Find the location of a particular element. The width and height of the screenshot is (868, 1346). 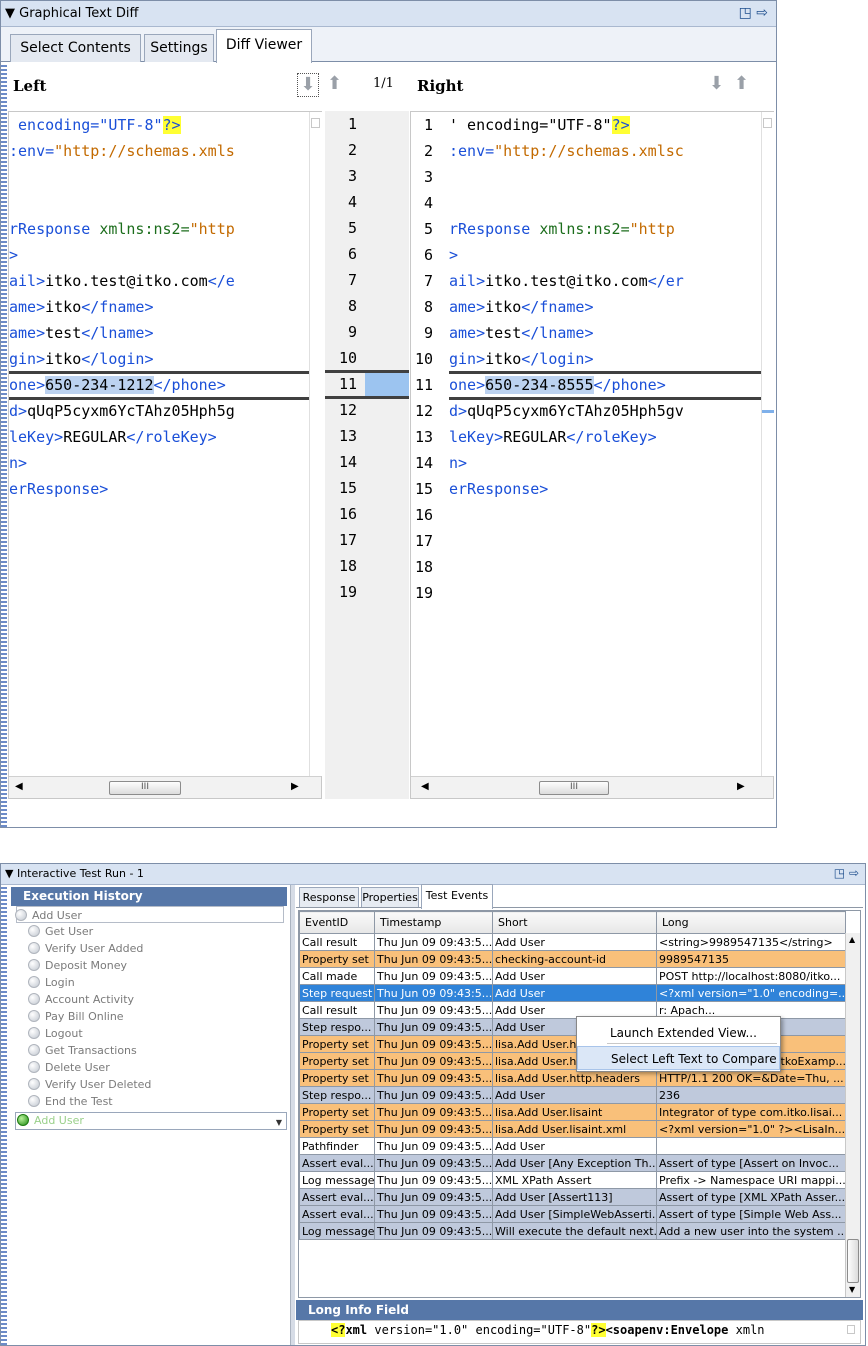

scroll-up-icon: ▲ is located at coordinates (852, 939).